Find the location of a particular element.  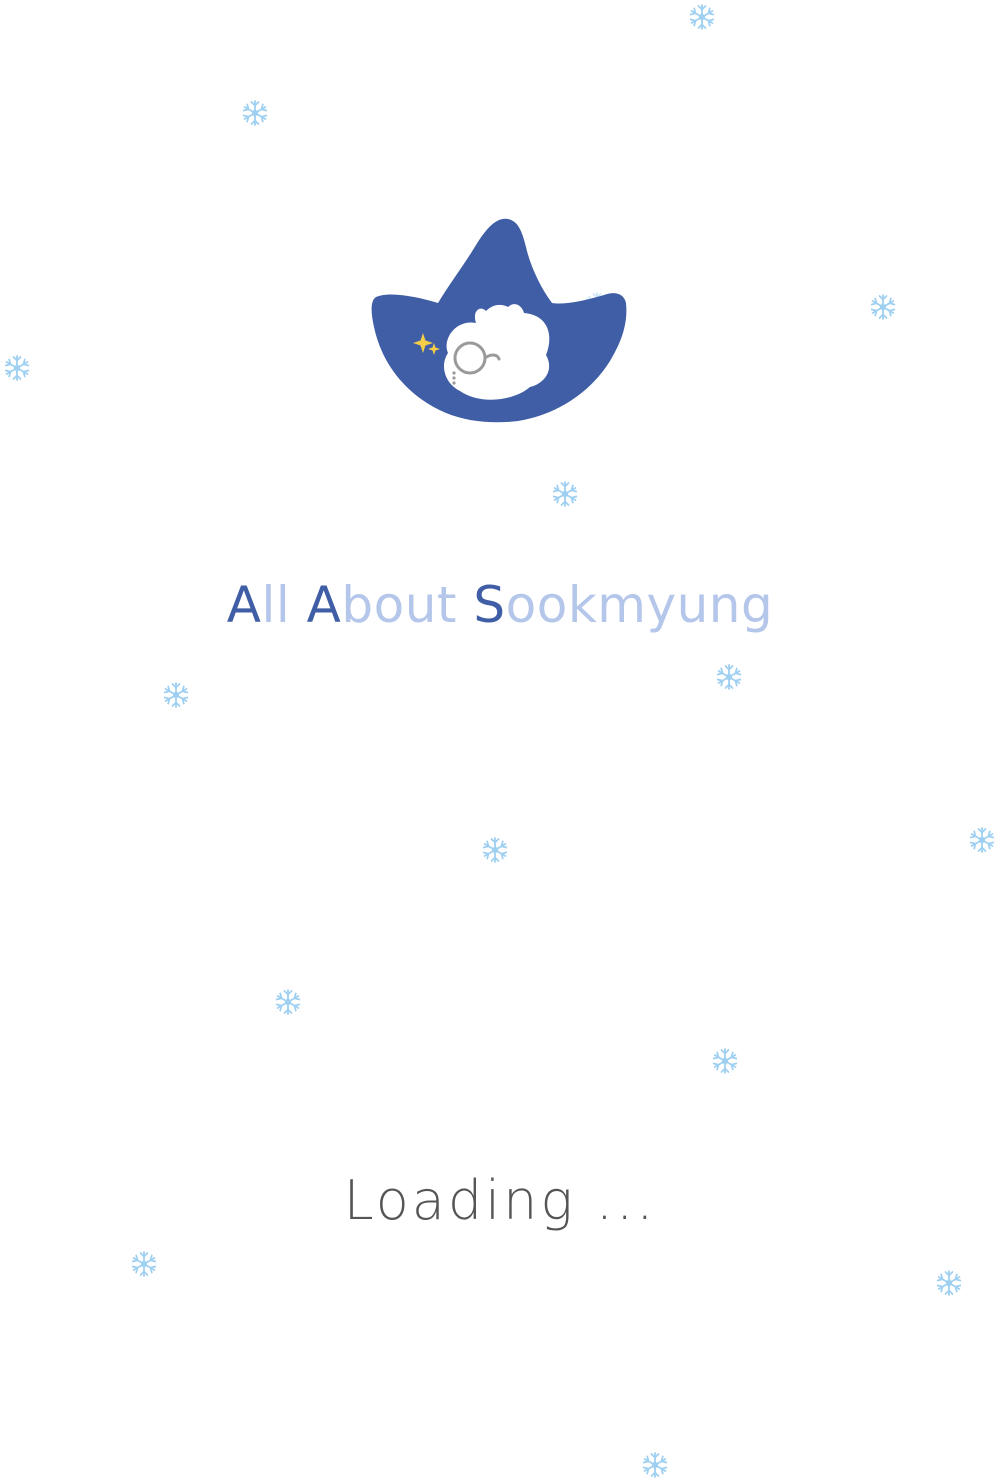

app-name-title: All About Sookmyung is located at coordinates (500, 605).